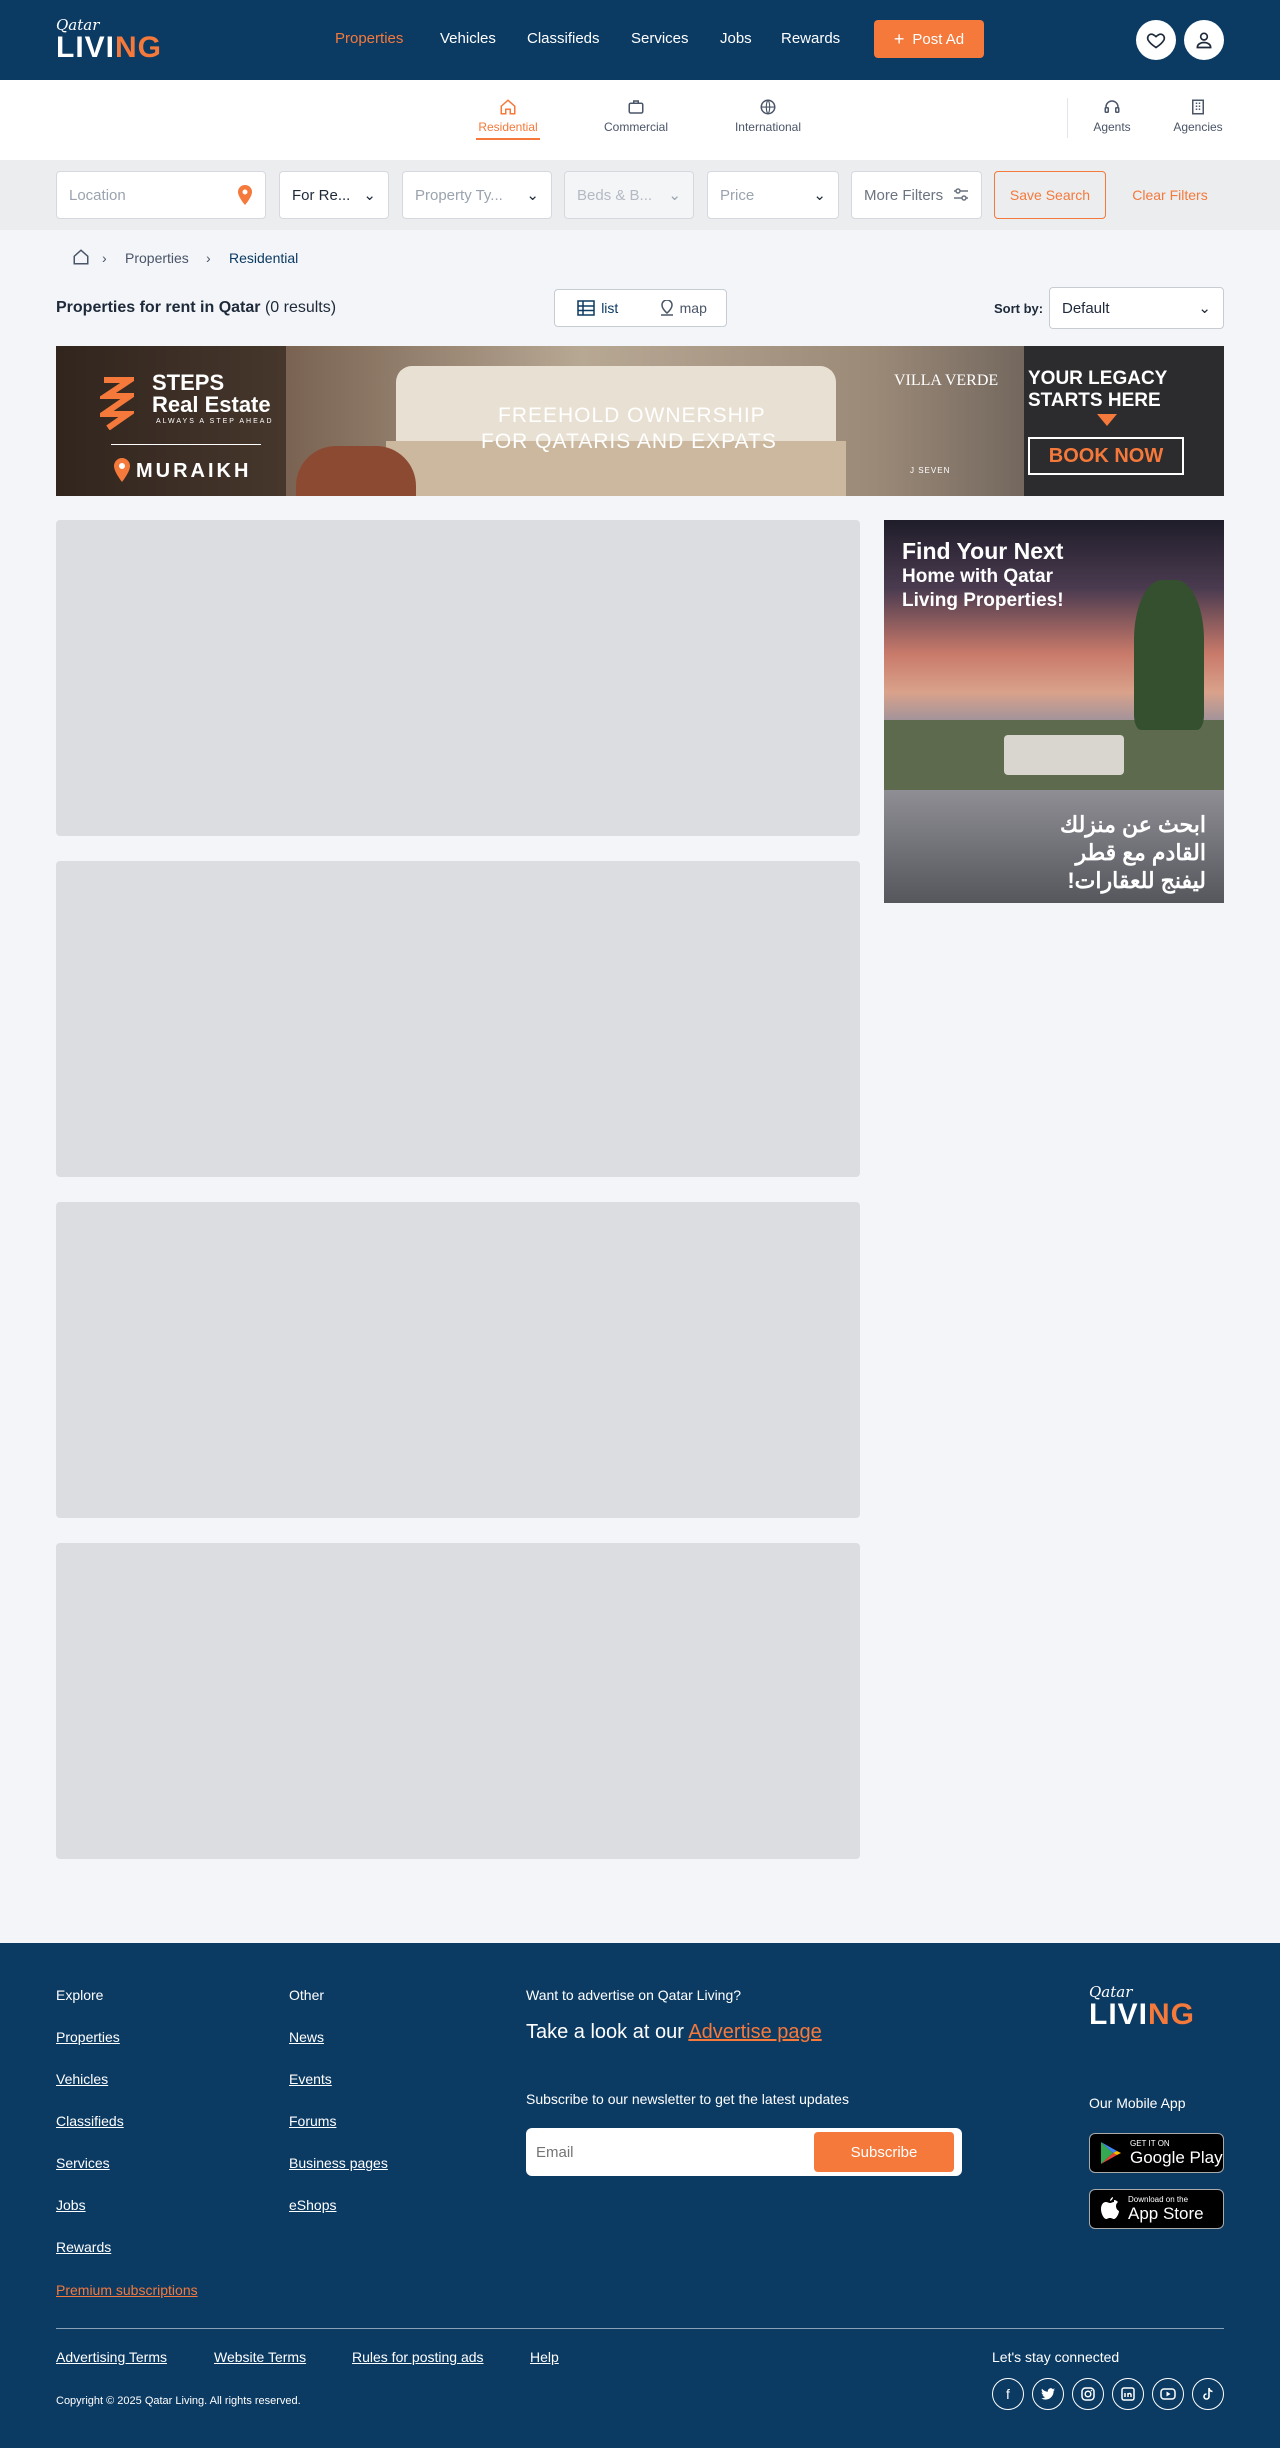 The image size is (1280, 2448). Describe the element at coordinates (1169, 655) in the screenshot. I see `side-ad-tree-image` at that location.